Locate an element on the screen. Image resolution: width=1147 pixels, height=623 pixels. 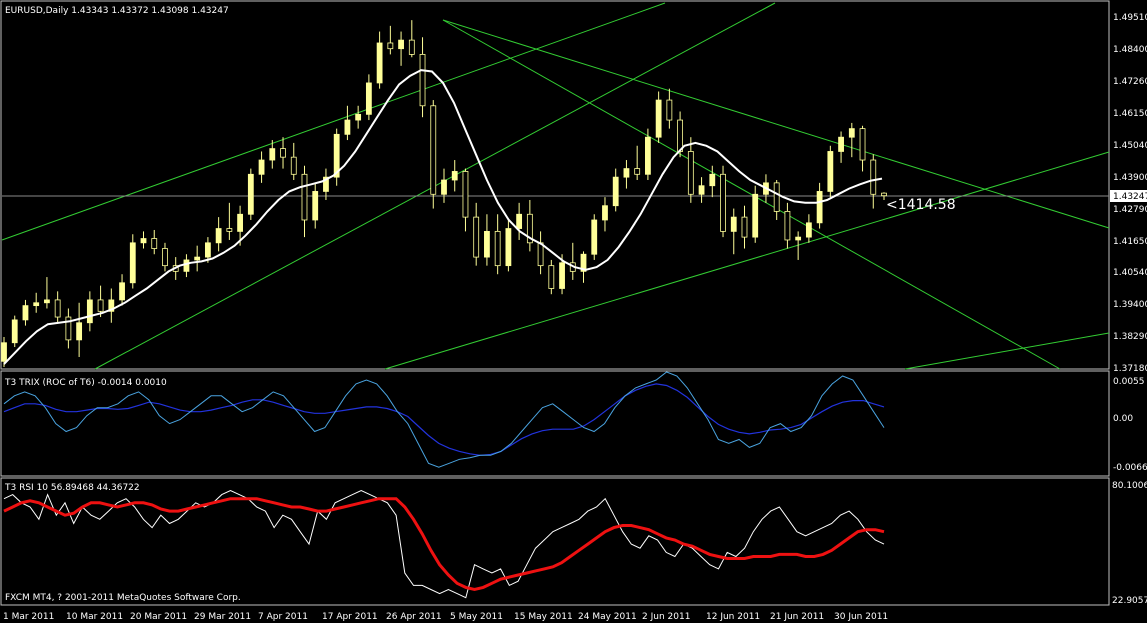
price-label: 1.43900 is located at coordinates (1130, 178).